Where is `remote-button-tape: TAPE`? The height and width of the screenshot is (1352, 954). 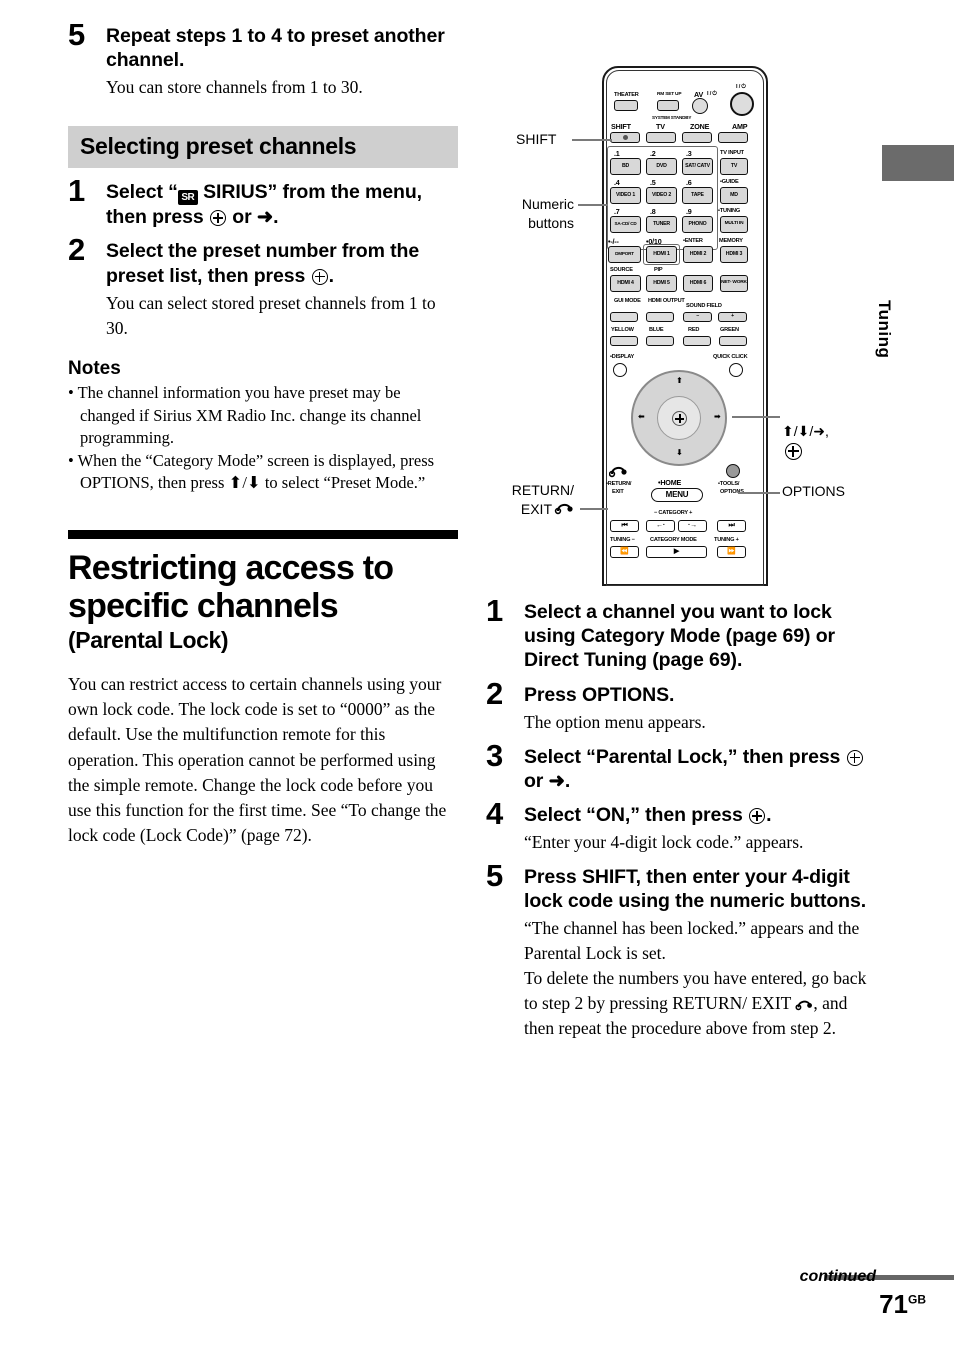 remote-button-tape: TAPE is located at coordinates (697, 195).